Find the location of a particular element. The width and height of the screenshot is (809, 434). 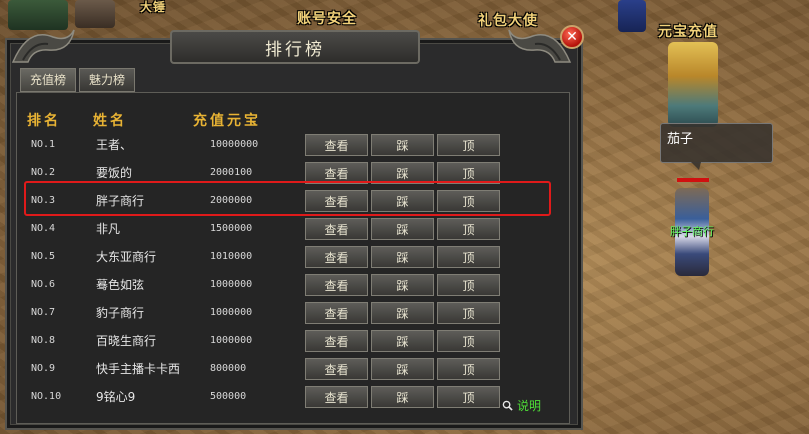

row-rank: NO.10 is located at coordinates (46, 396).